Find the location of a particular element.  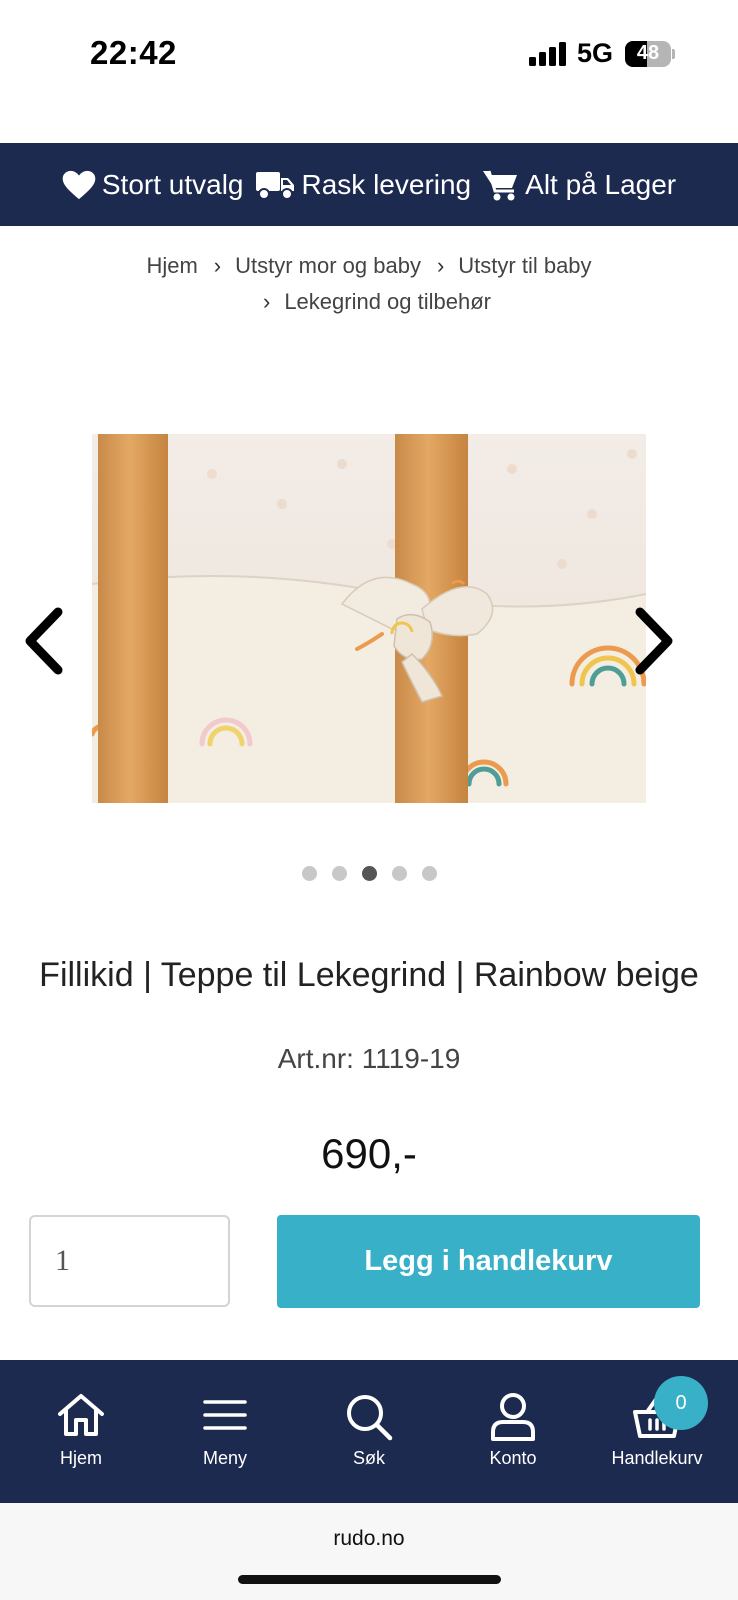

nav-item-account: Konto is located at coordinates (513, 1431).